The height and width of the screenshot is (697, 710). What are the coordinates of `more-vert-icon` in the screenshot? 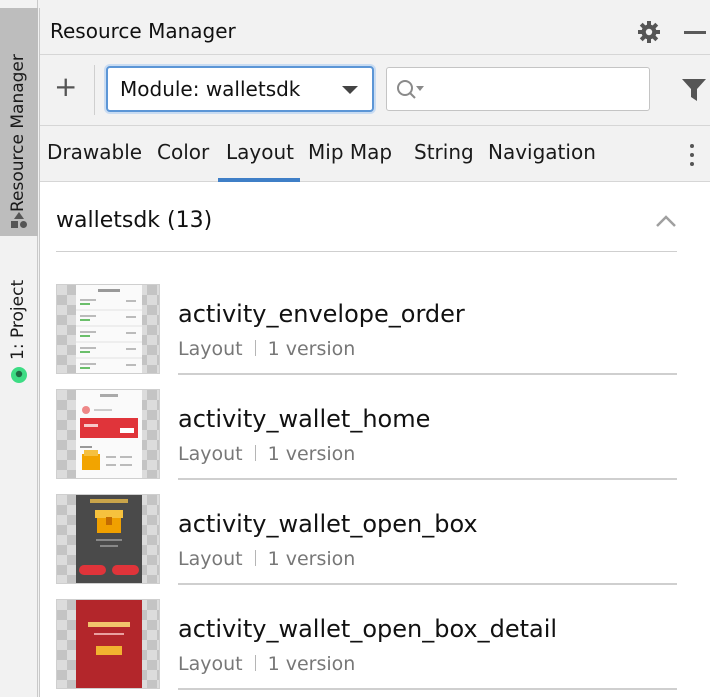 It's located at (693, 155).